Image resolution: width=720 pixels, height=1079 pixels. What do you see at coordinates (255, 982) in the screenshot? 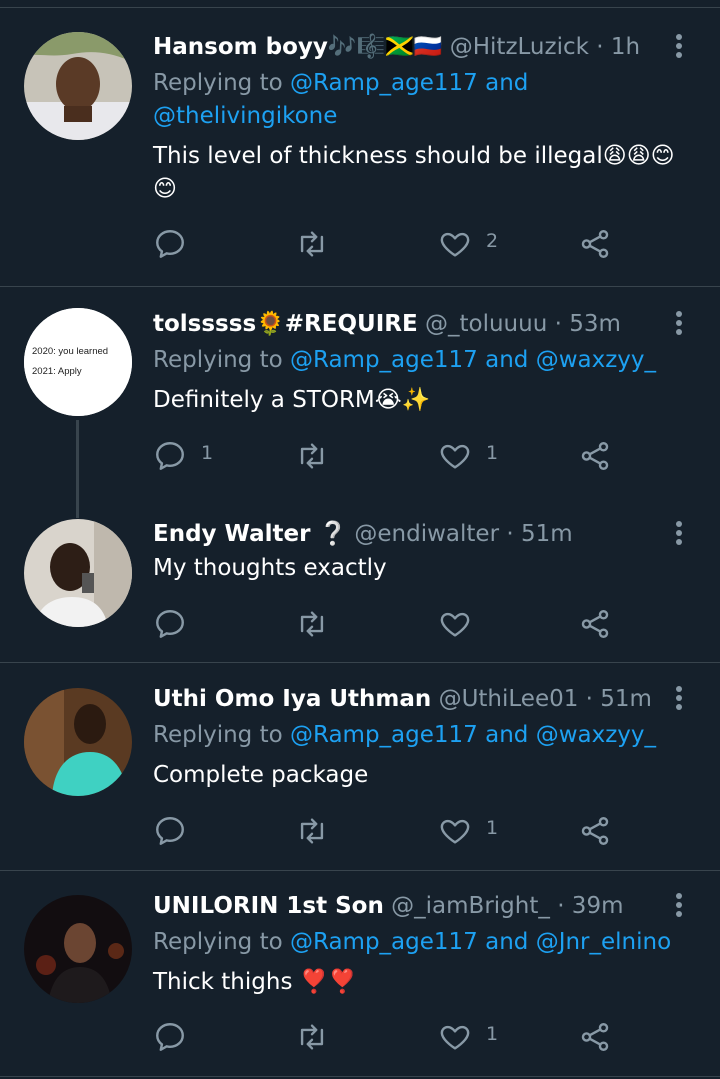
I see `tweet-text: Thick thighs ❣️❣️` at bounding box center [255, 982].